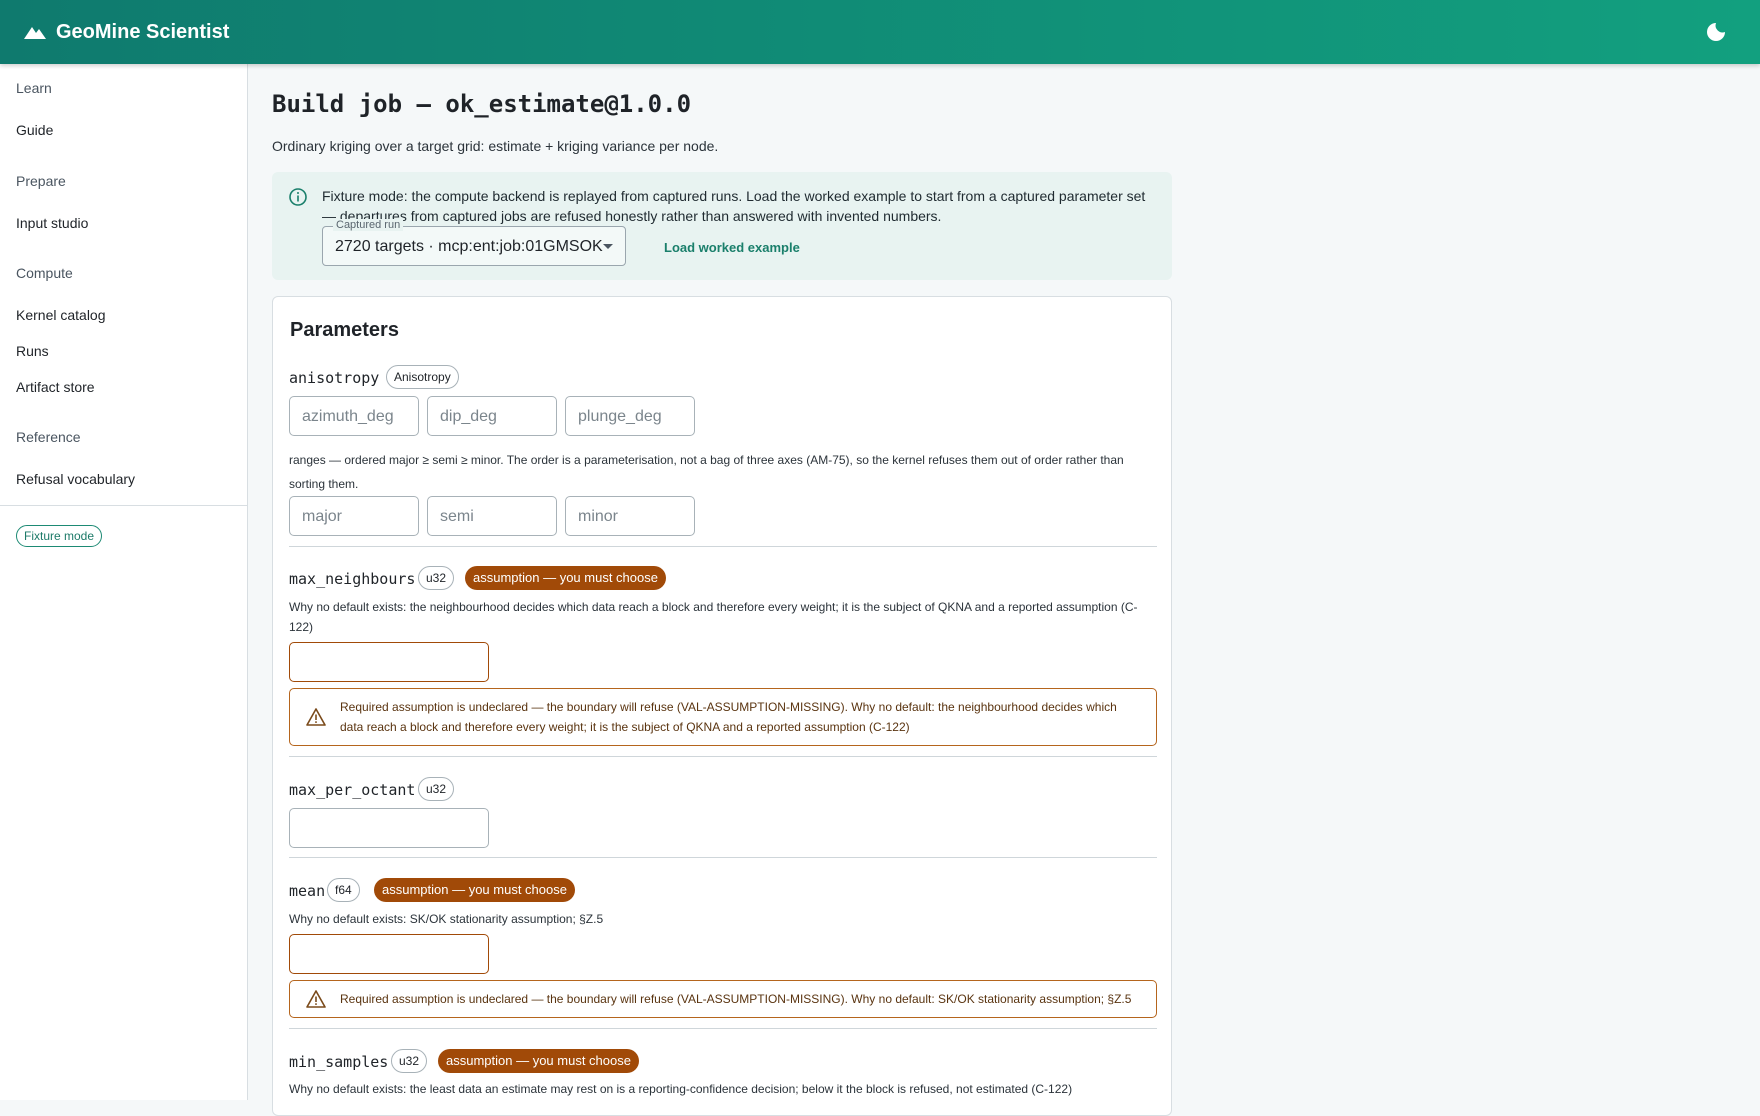  I want to click on sidebar-item-runs: Runs, so click(32, 351).